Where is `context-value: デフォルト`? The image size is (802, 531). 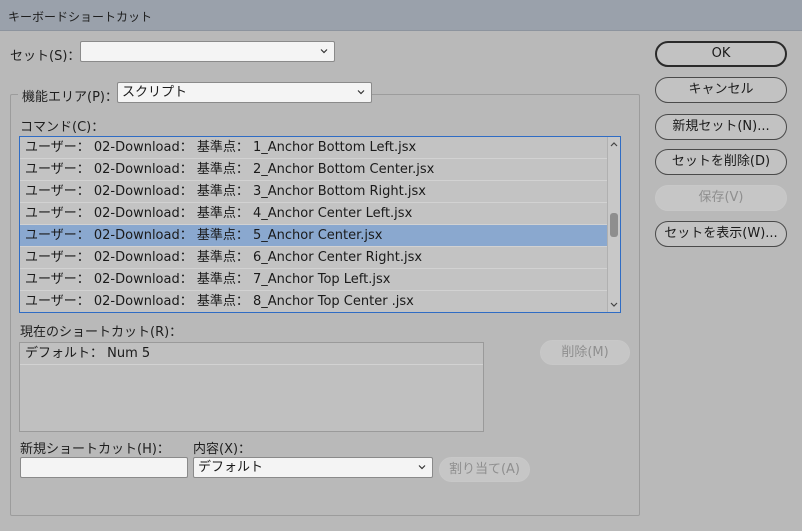 context-value: デフォルト is located at coordinates (231, 467).